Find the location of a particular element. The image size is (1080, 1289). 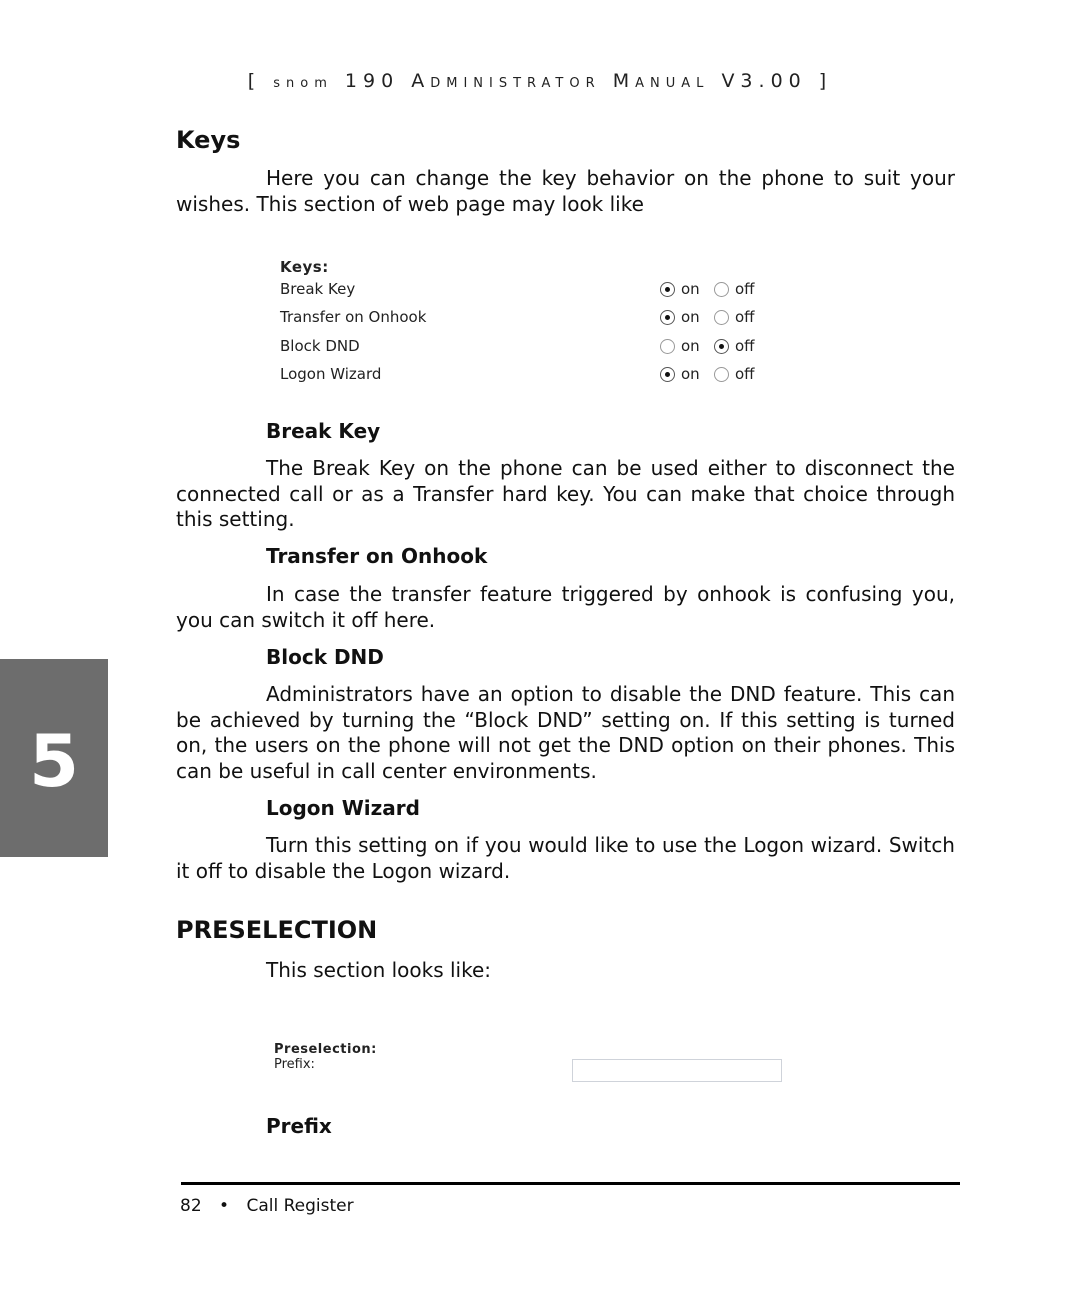

preselection-intro-text: This section looks like: is located at coordinates (379, 970).